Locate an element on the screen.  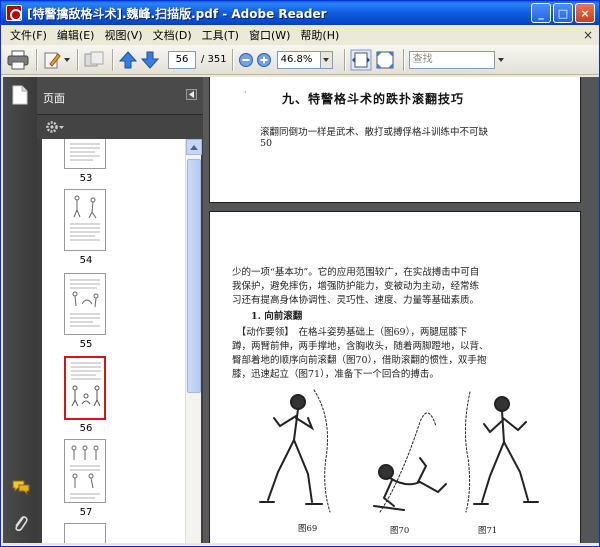
figure-caption: 图69 is located at coordinates (308, 529).